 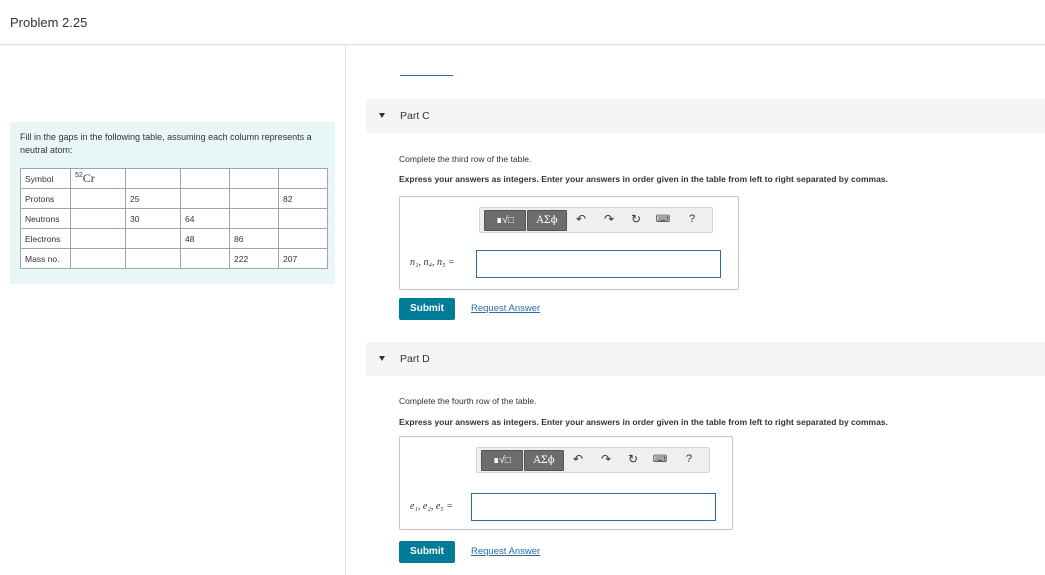 I want to click on part-c-instruction: Complete the third row of the table., so click(x=465, y=159).